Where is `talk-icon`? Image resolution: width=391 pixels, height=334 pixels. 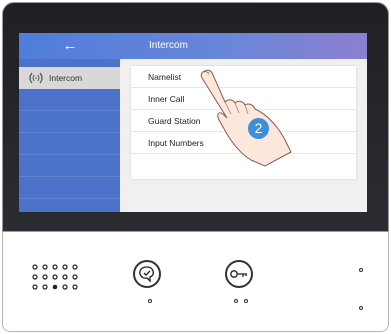 talk-icon is located at coordinates (147, 274).